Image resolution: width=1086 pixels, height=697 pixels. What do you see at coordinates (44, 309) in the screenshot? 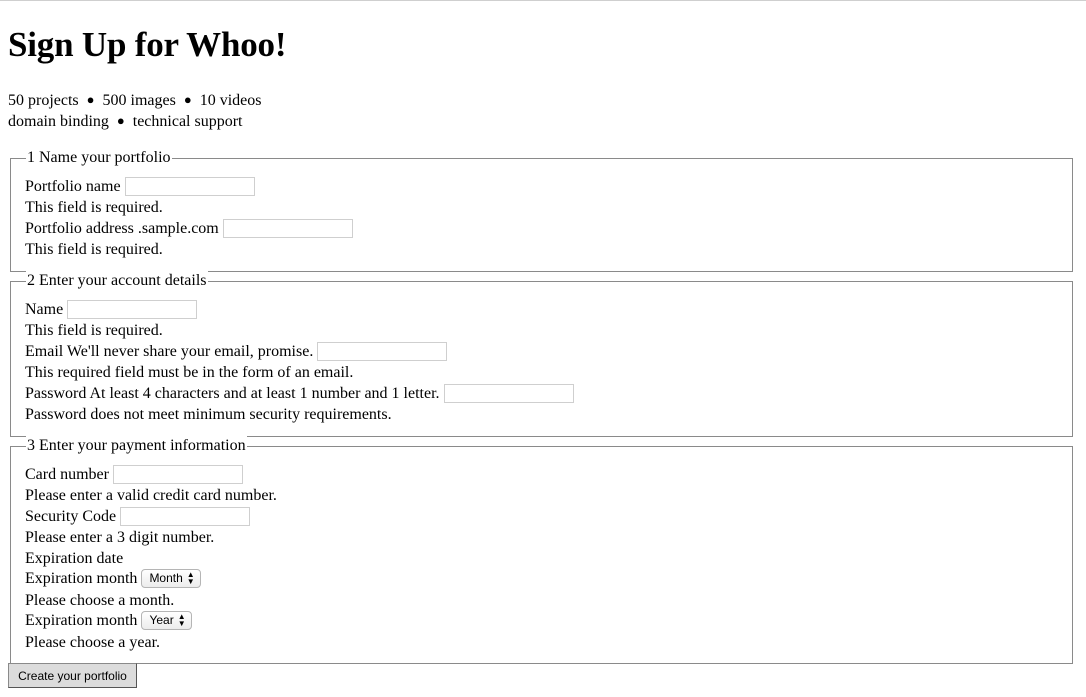
I see `account-name-label: Name` at bounding box center [44, 309].